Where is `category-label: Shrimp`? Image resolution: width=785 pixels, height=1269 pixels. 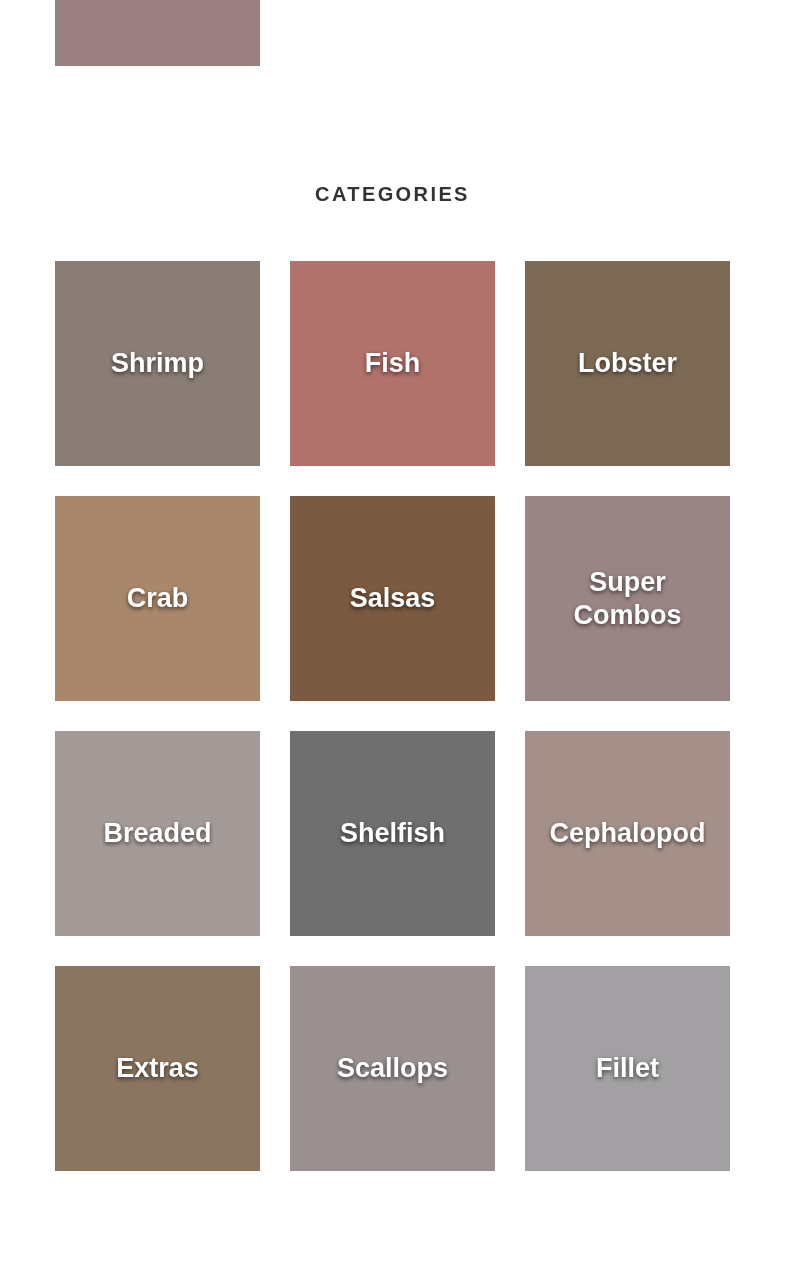
category-label: Shrimp is located at coordinates (157, 363).